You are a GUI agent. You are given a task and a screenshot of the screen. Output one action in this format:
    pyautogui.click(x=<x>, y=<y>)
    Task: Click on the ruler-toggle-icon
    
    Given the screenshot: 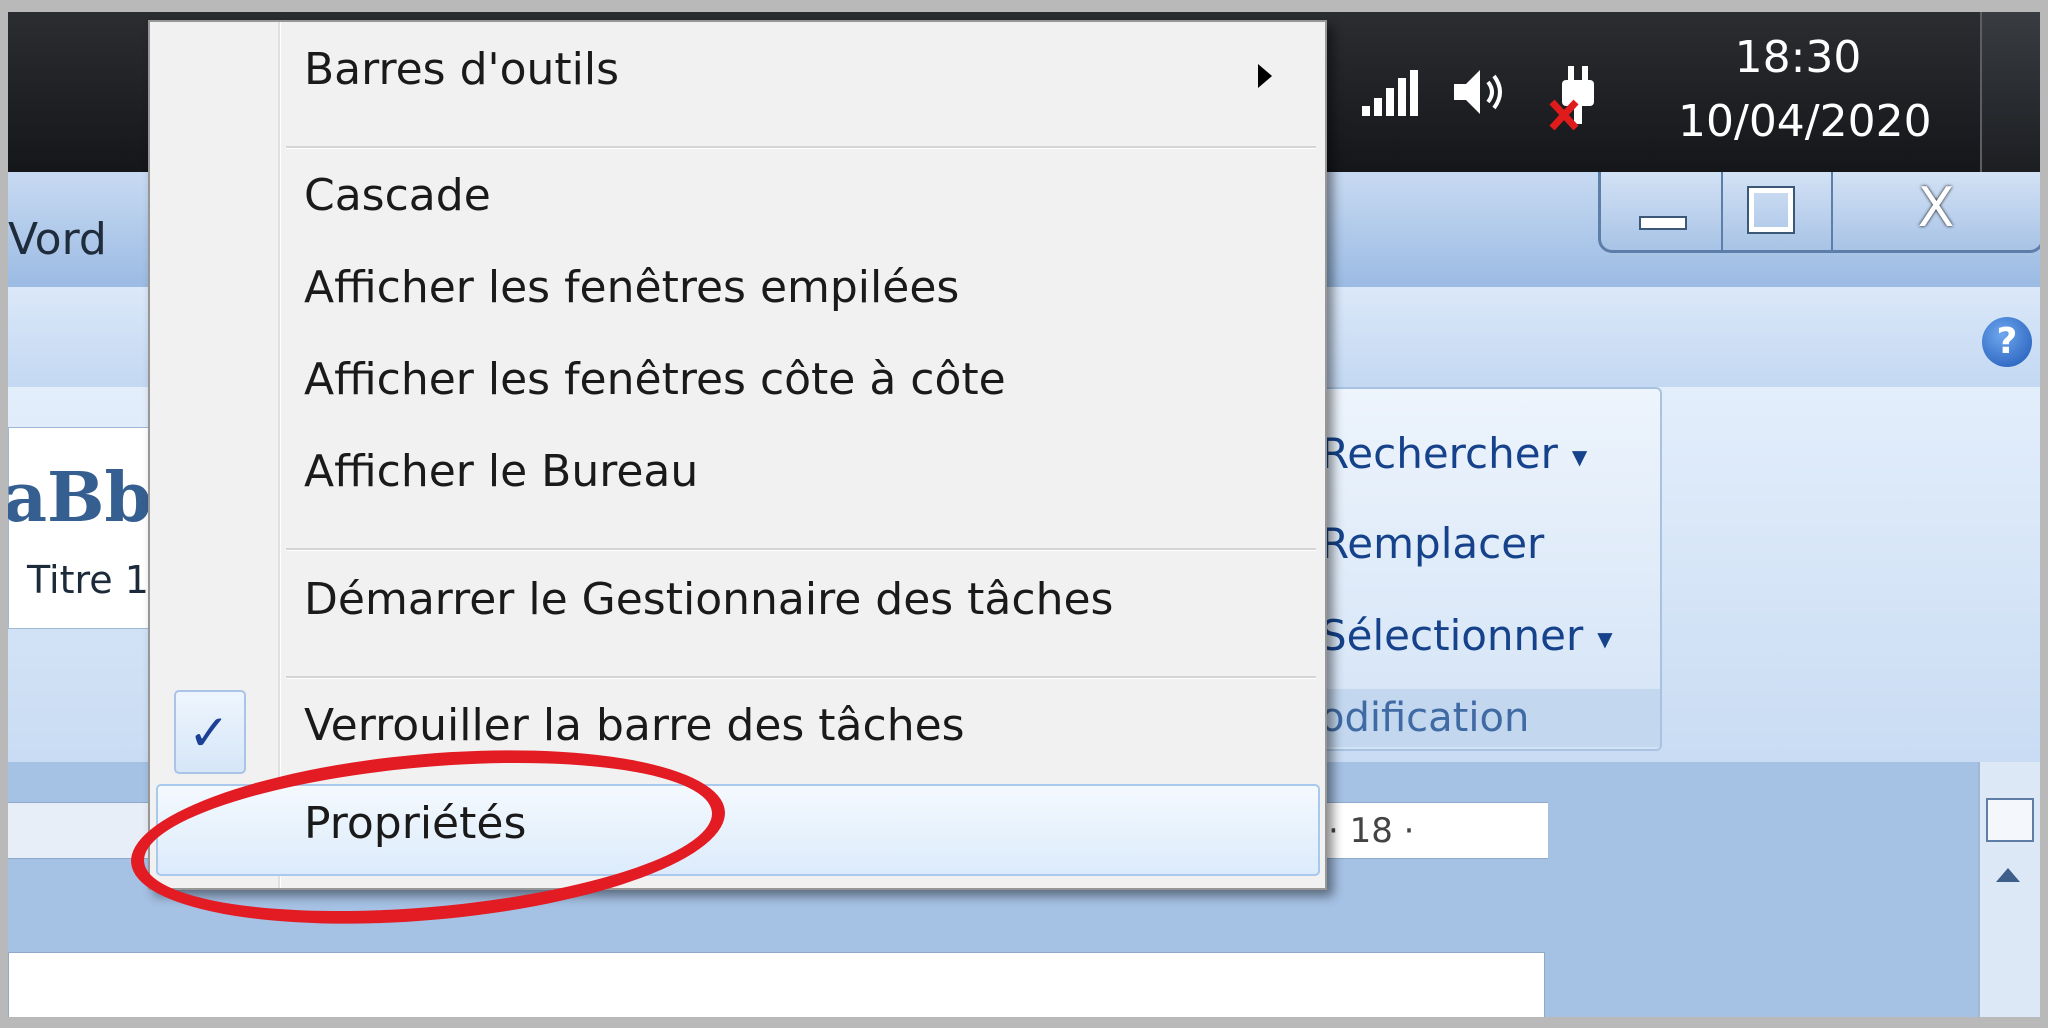 What is the action you would take?
    pyautogui.click(x=2010, y=820)
    